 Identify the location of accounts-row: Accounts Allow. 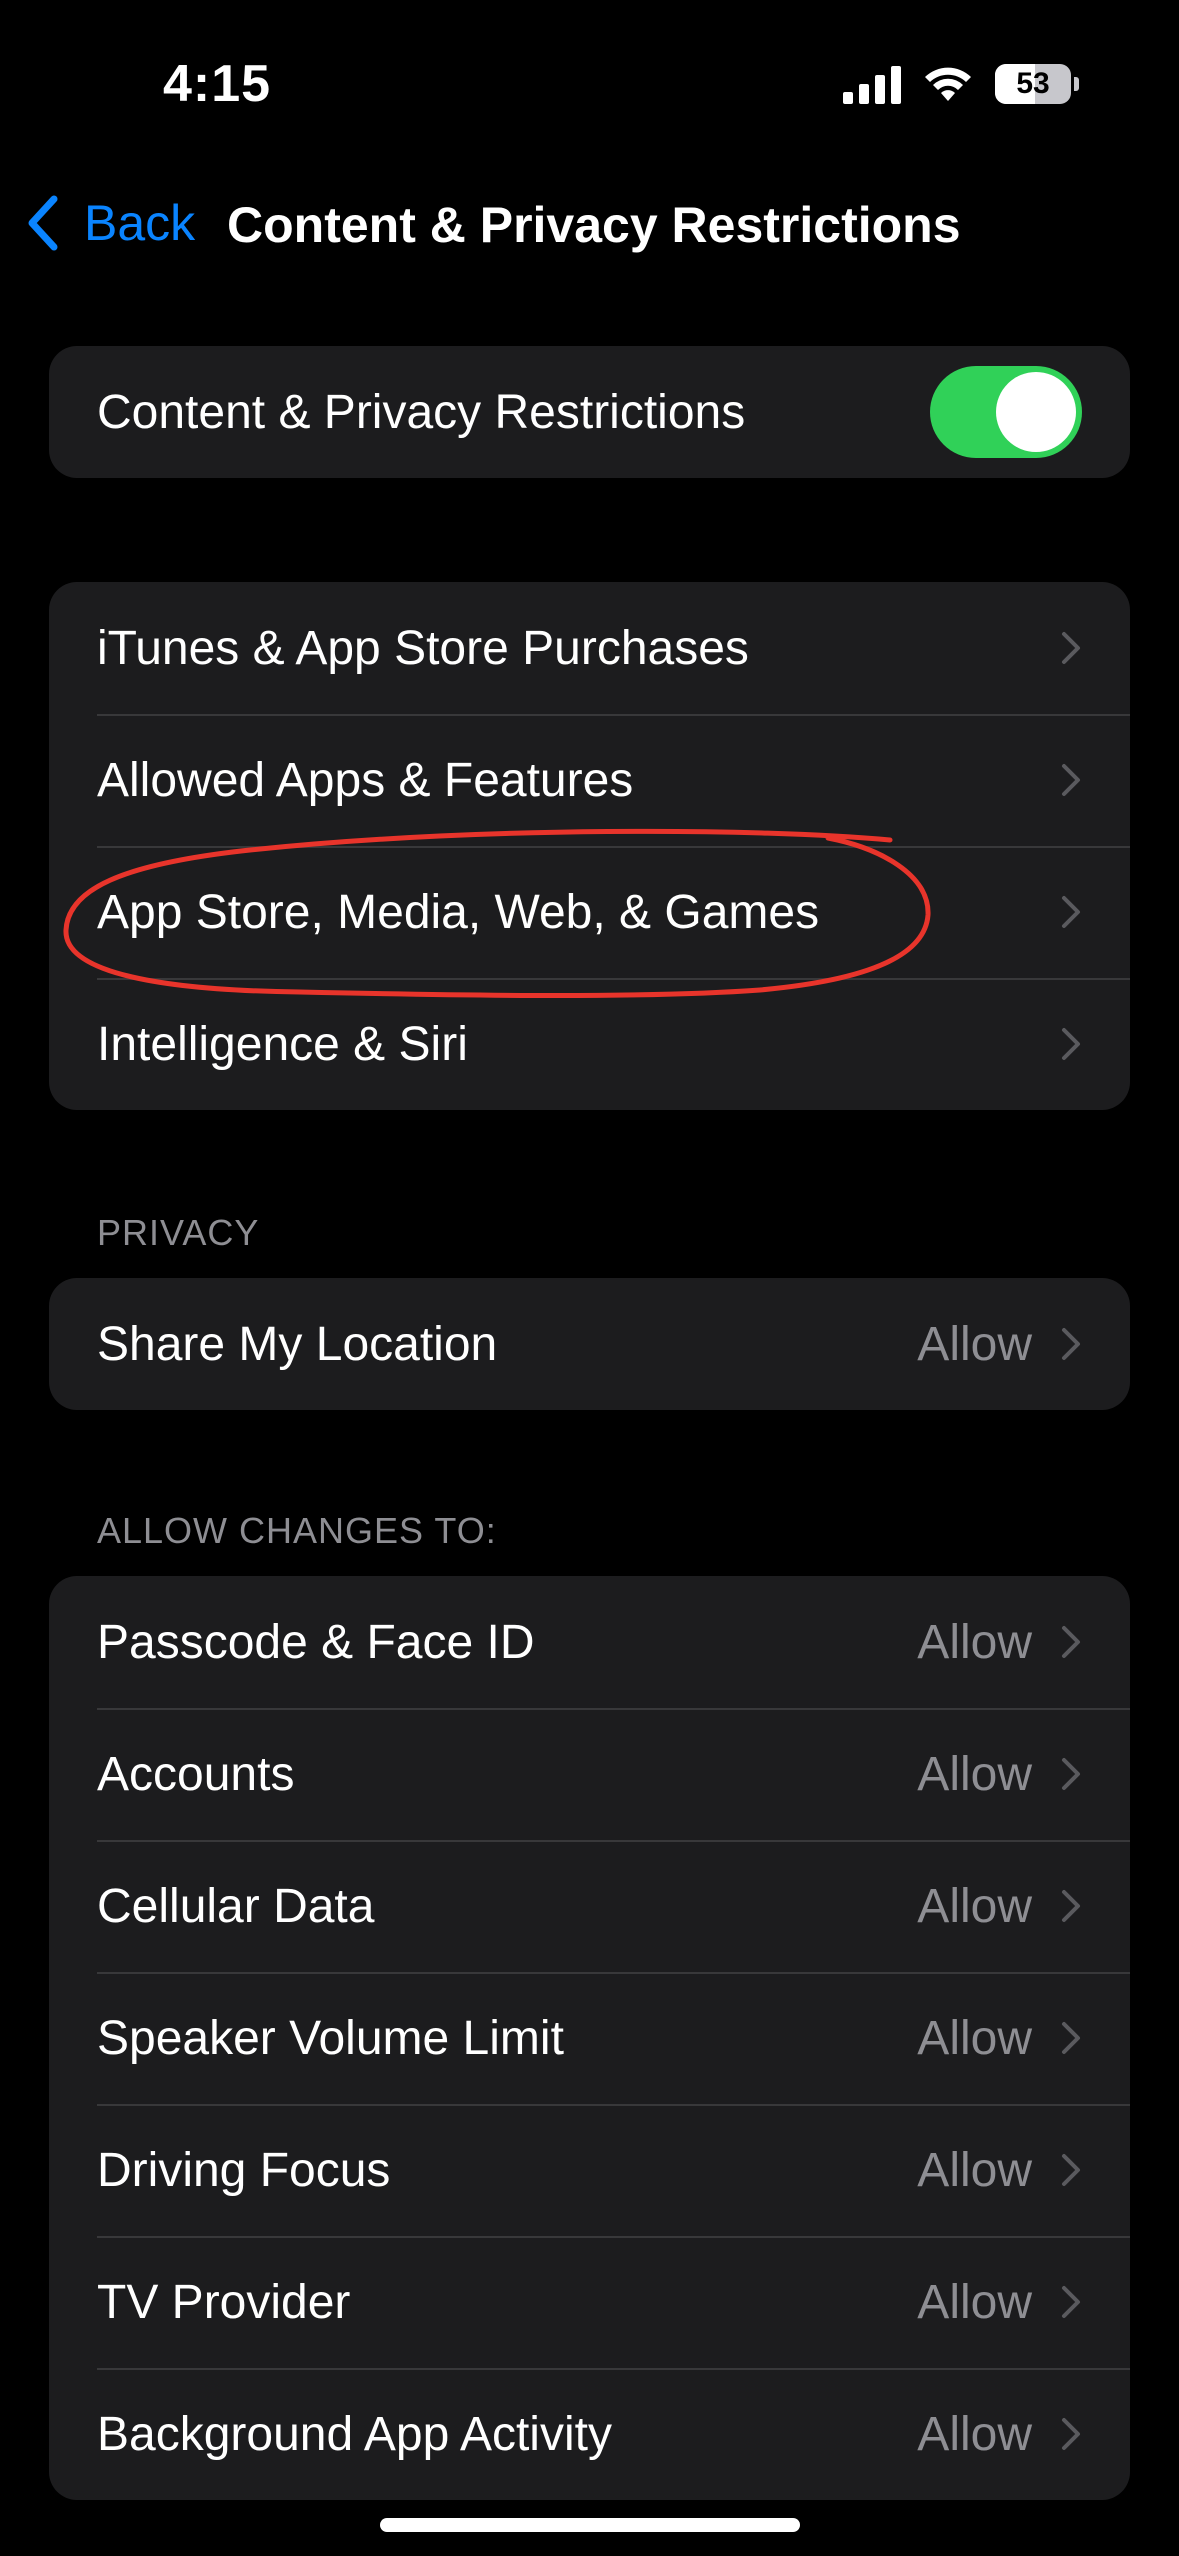
(589, 1774).